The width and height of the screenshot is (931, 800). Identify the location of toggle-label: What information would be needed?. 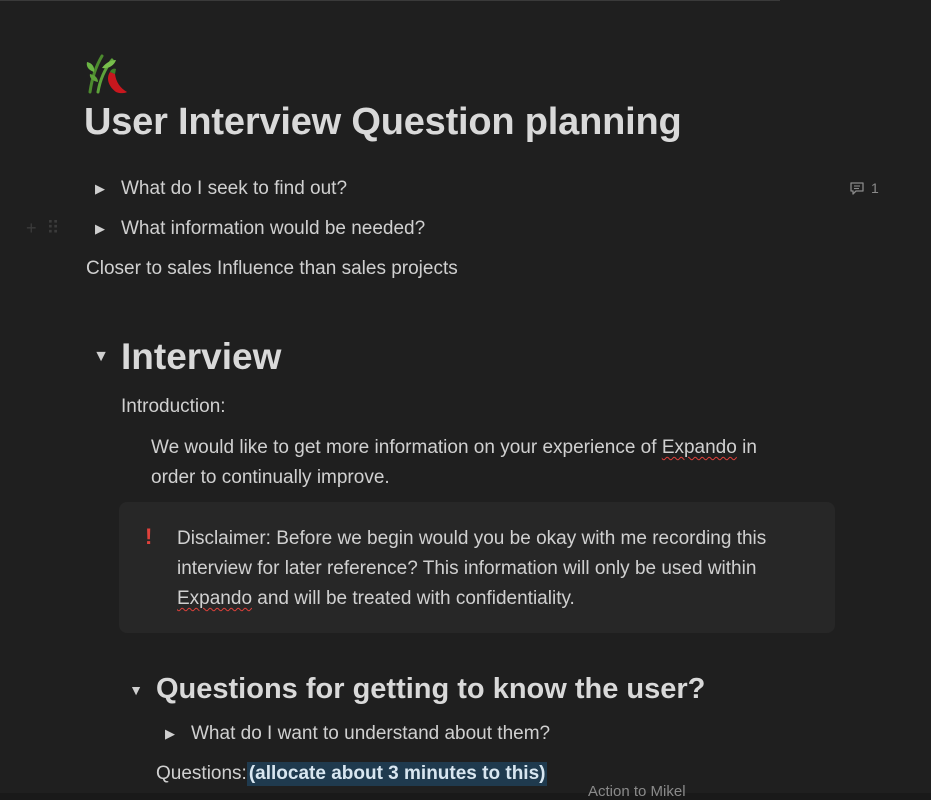
(273, 228).